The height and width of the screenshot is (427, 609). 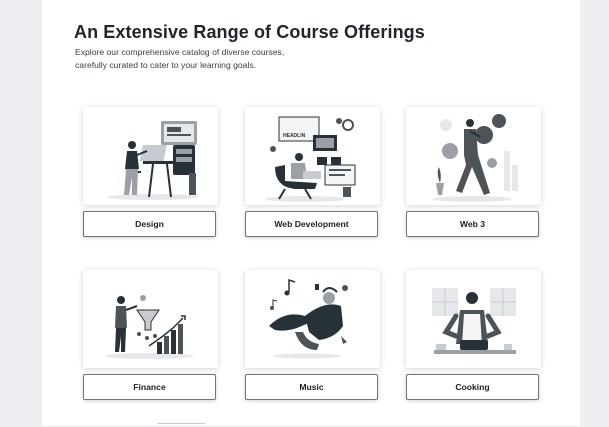 I want to click on course-button-music: Music, so click(x=311, y=387).